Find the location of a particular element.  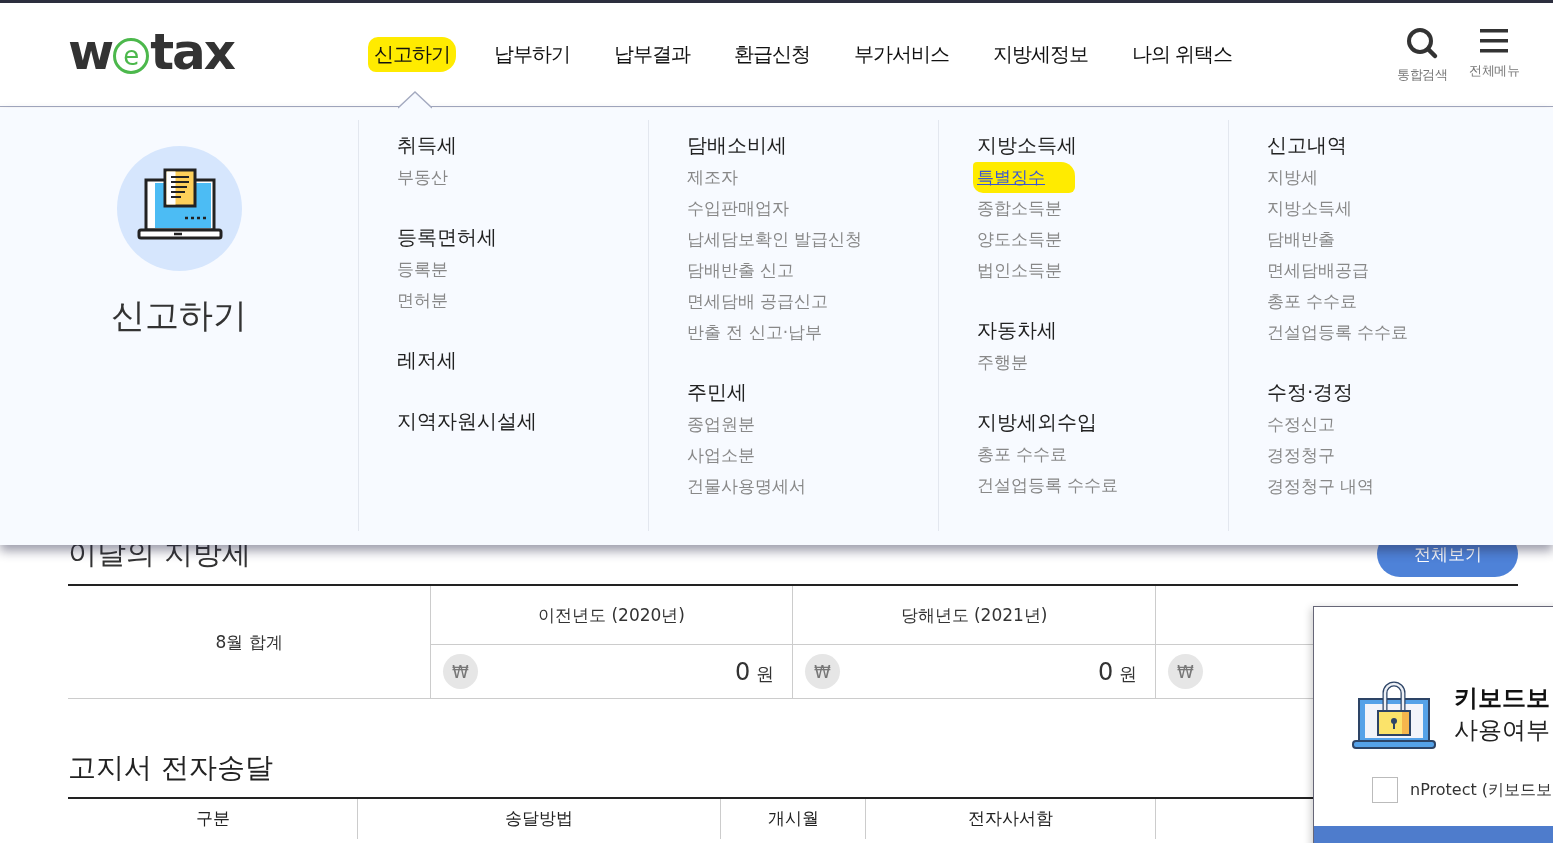

menu-heading: 등록면허세 is located at coordinates (447, 237).